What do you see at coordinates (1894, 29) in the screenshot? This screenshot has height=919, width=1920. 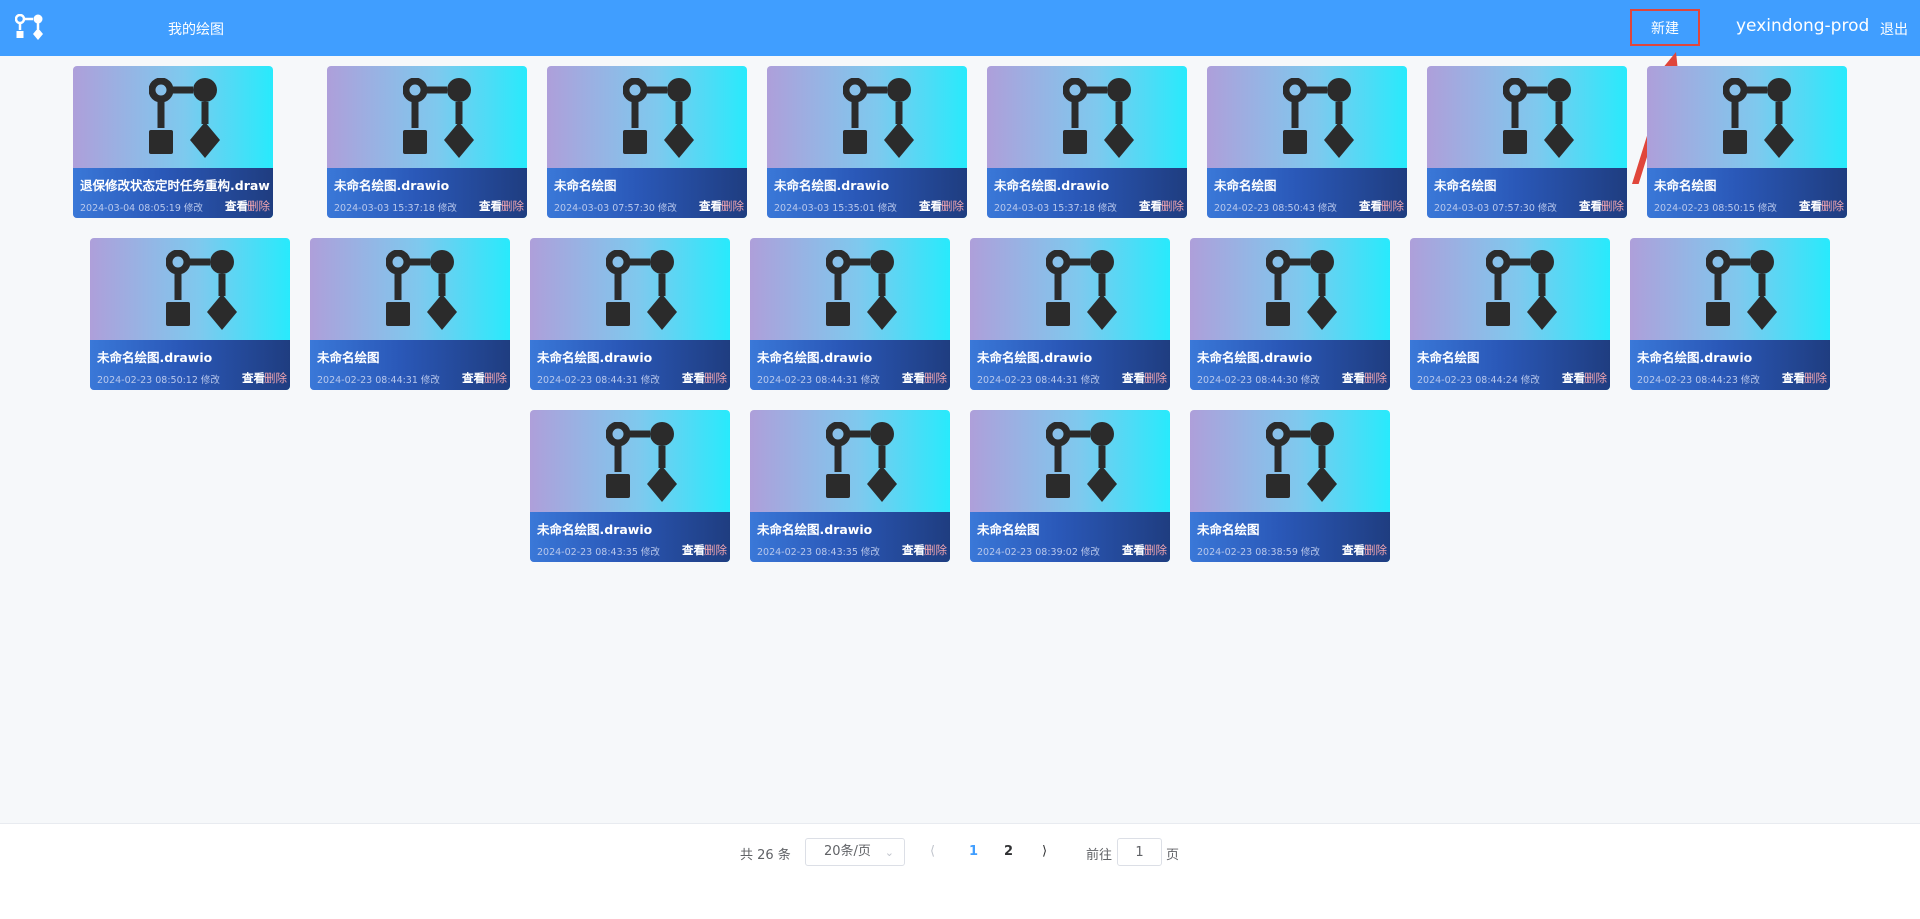 I see `logout-link: 退出` at bounding box center [1894, 29].